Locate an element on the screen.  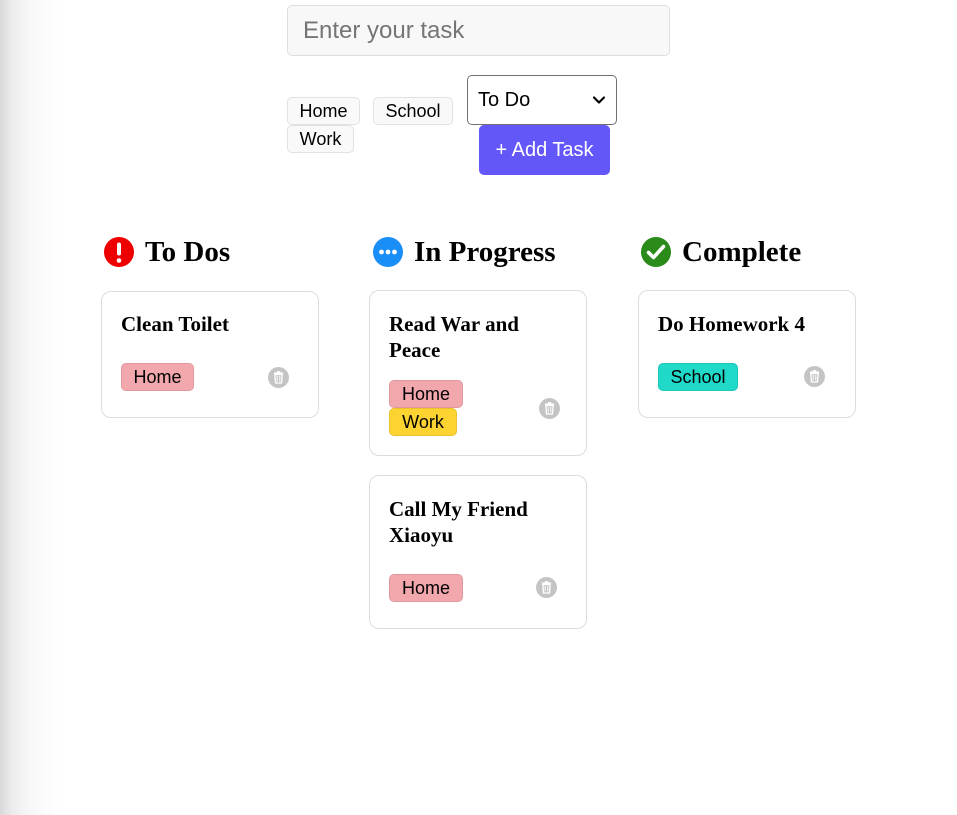
task-card-do-homework: Do Homework 4 School is located at coordinates (747, 354).